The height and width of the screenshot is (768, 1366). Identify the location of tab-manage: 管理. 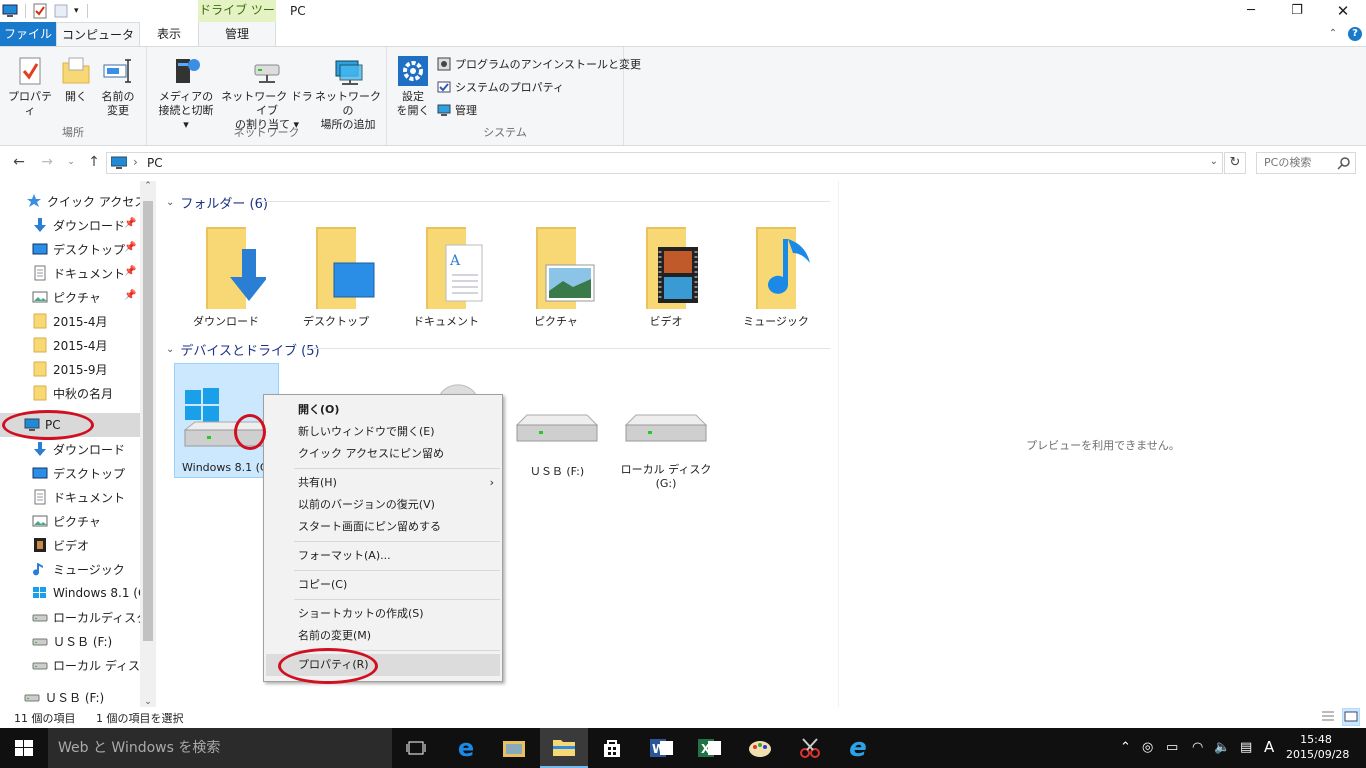
(237, 34).